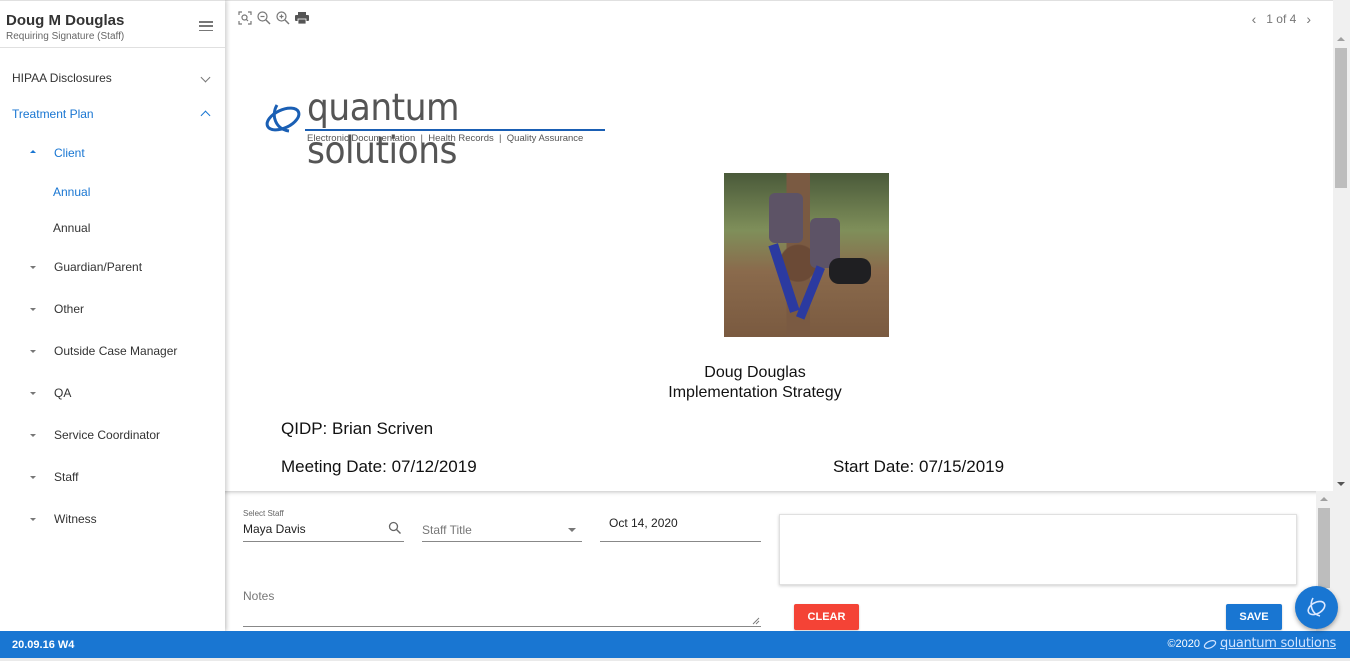 This screenshot has height=661, width=1350. Describe the element at coordinates (643, 523) in the screenshot. I see `signature-date-value: Oct 14, 2020` at that location.